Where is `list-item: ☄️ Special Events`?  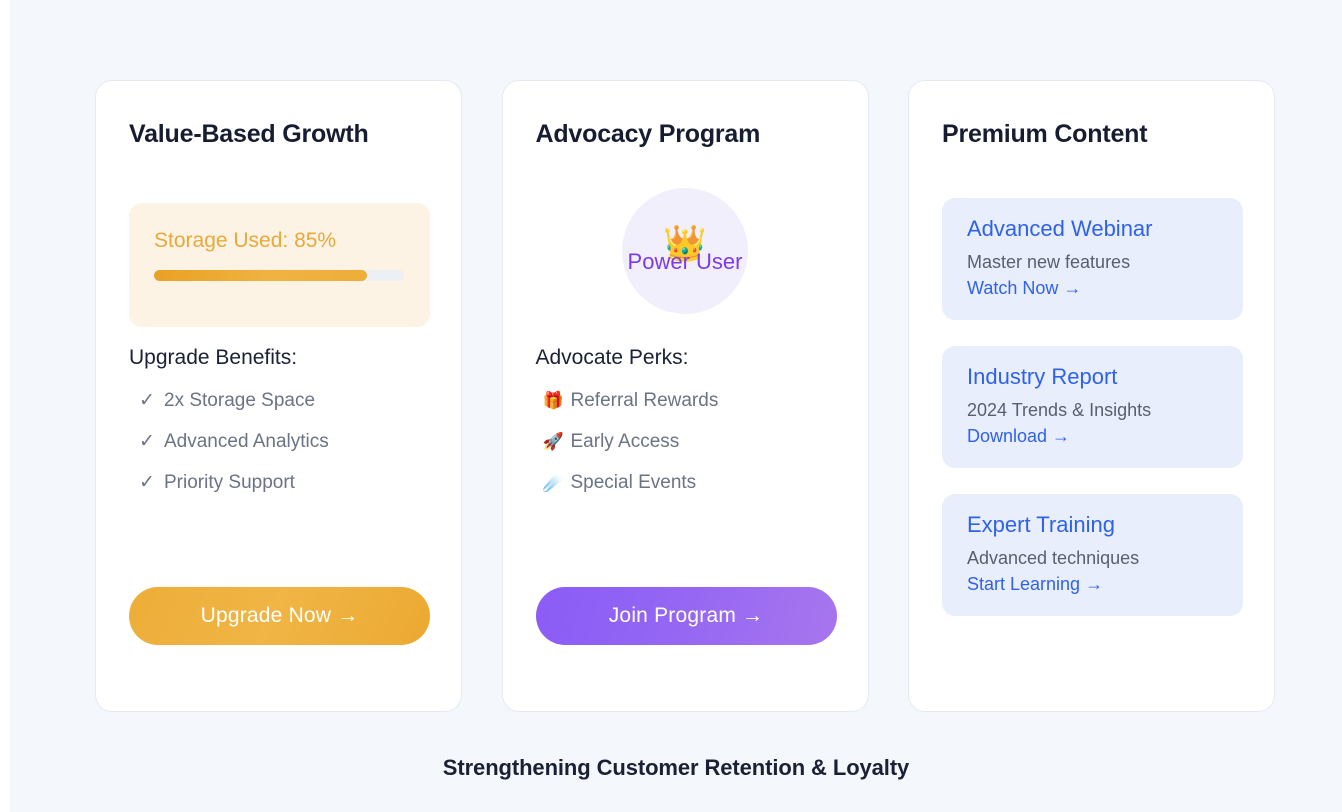
list-item: ☄️ Special Events is located at coordinates (686, 483).